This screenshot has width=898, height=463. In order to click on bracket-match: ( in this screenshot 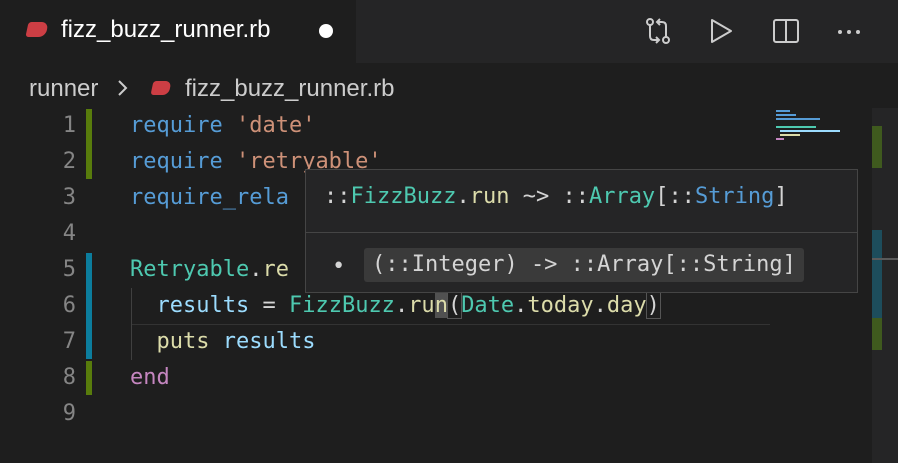, I will do `click(454, 305)`.